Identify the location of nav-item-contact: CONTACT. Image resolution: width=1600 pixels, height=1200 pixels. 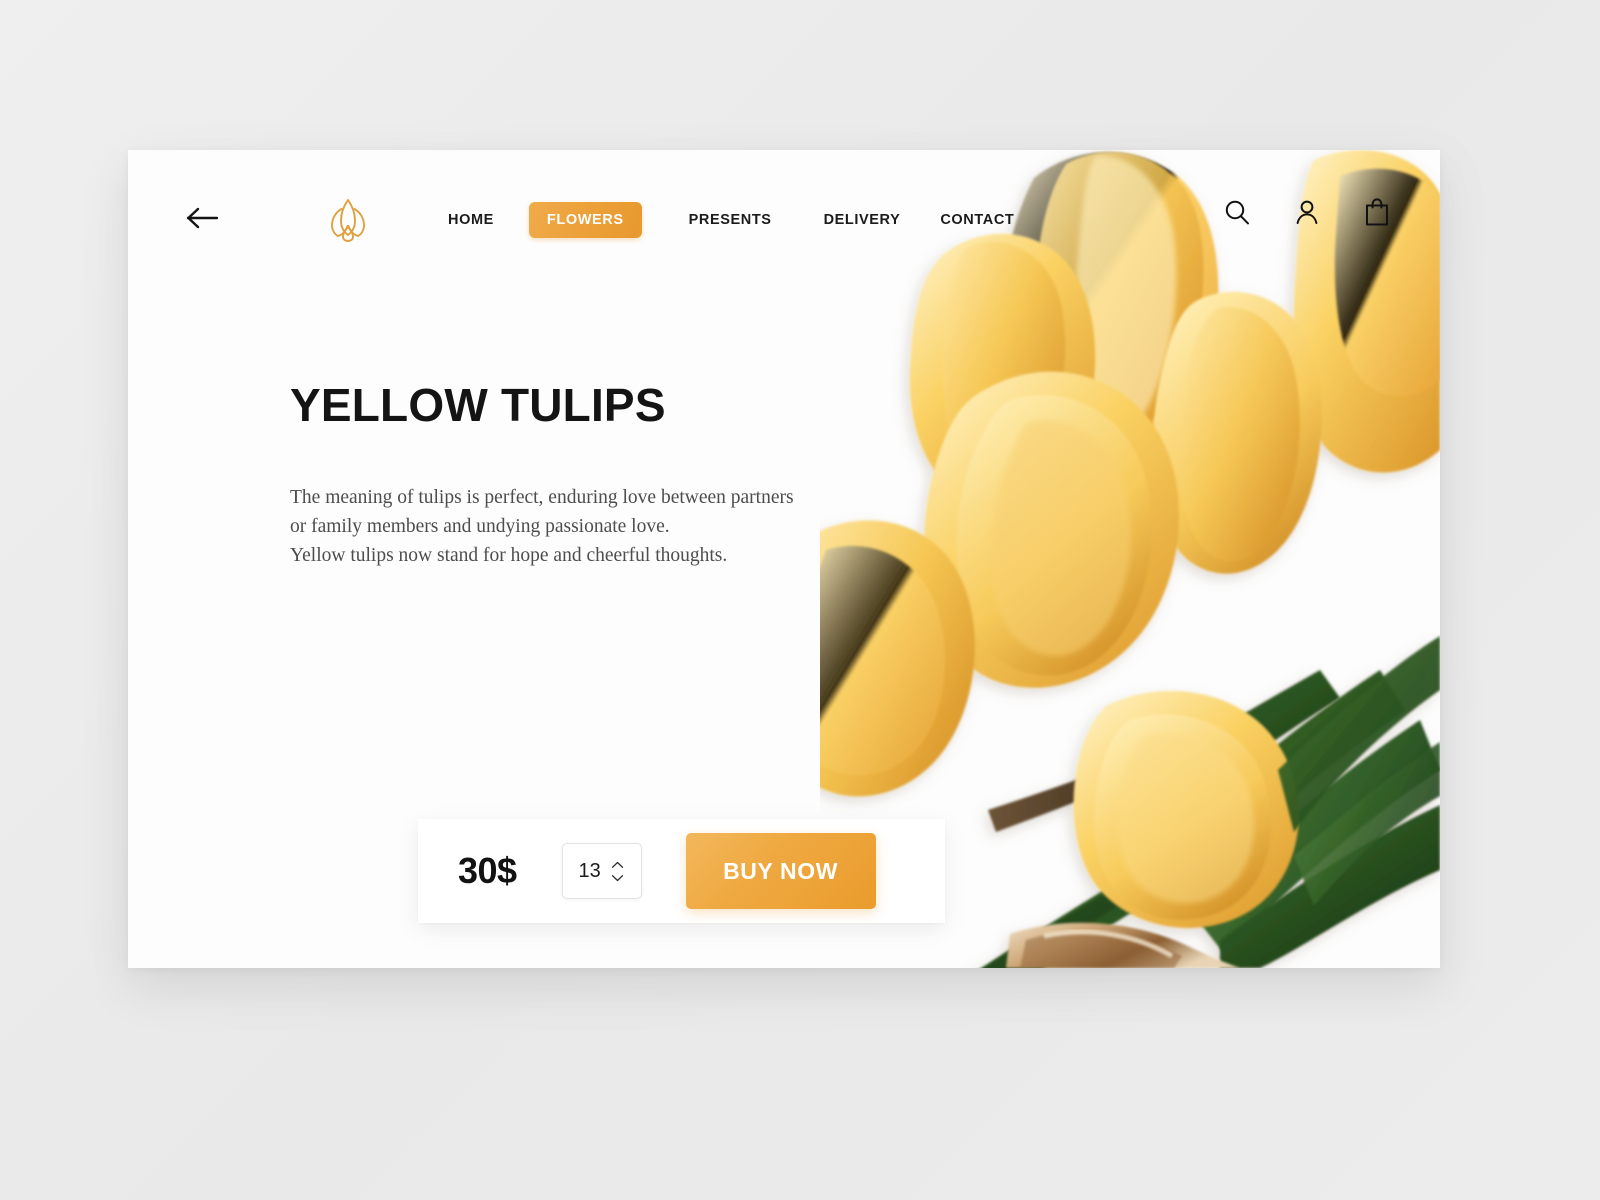
(977, 220).